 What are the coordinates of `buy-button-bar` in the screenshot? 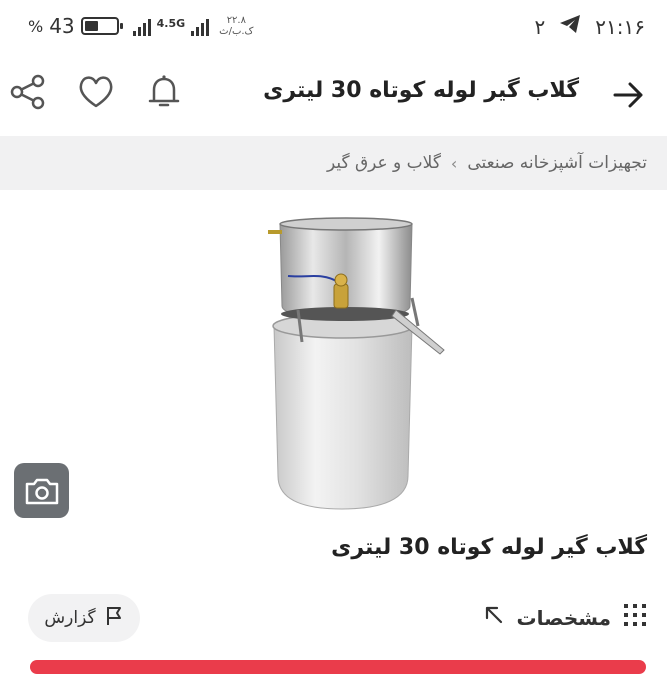 It's located at (338, 667).